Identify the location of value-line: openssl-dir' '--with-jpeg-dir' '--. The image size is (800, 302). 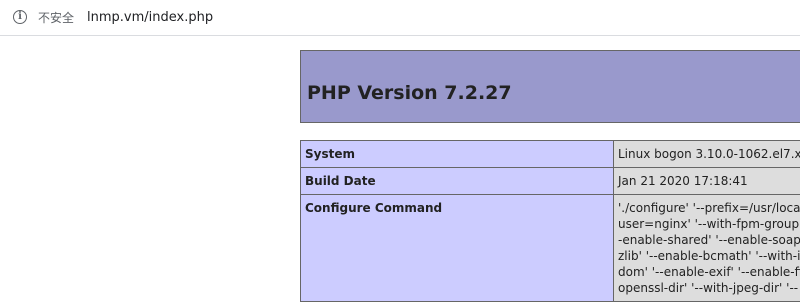
(709, 288).